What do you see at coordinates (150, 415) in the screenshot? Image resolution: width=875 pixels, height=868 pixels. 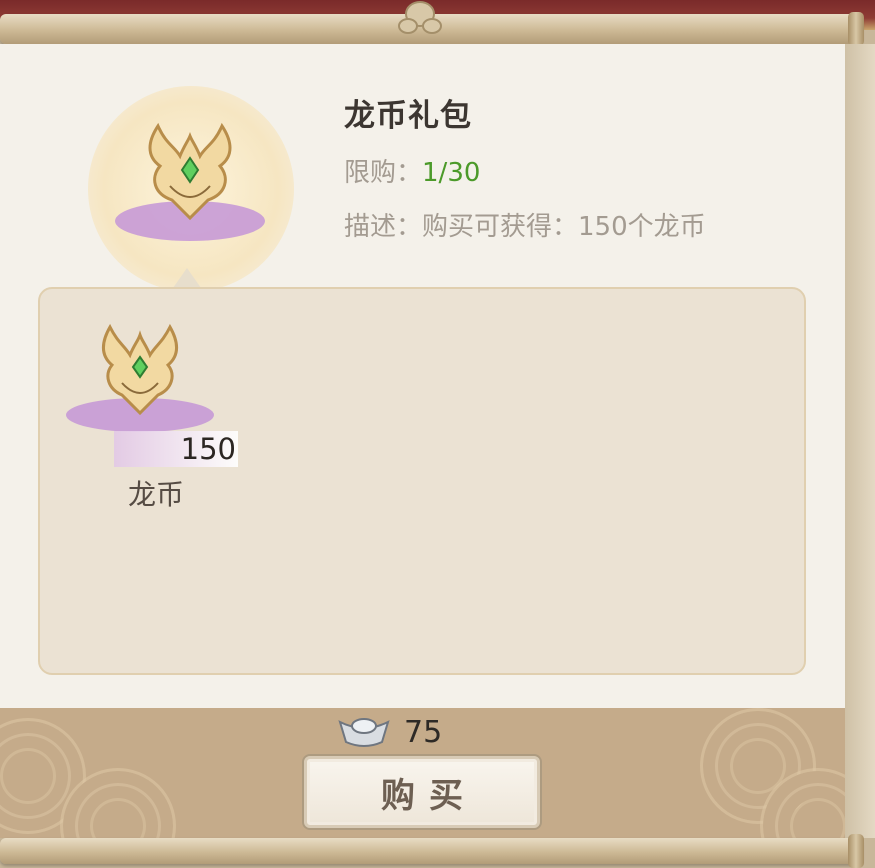 I see `reward-item: 150 龙币` at bounding box center [150, 415].